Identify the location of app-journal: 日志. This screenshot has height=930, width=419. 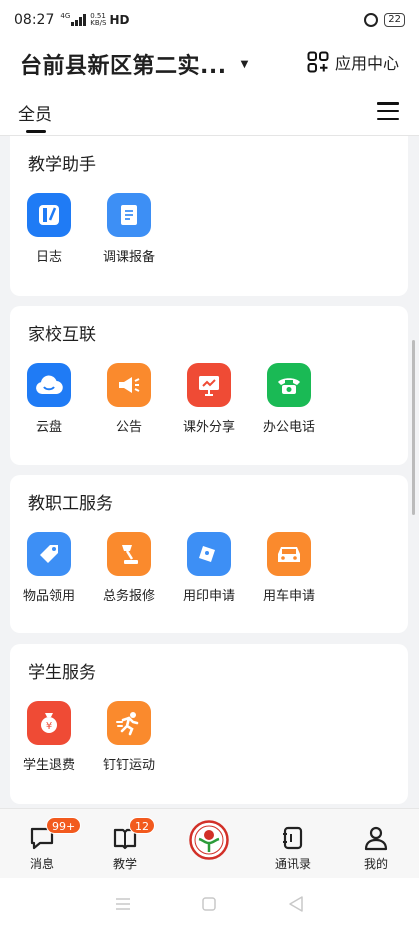
(49, 229).